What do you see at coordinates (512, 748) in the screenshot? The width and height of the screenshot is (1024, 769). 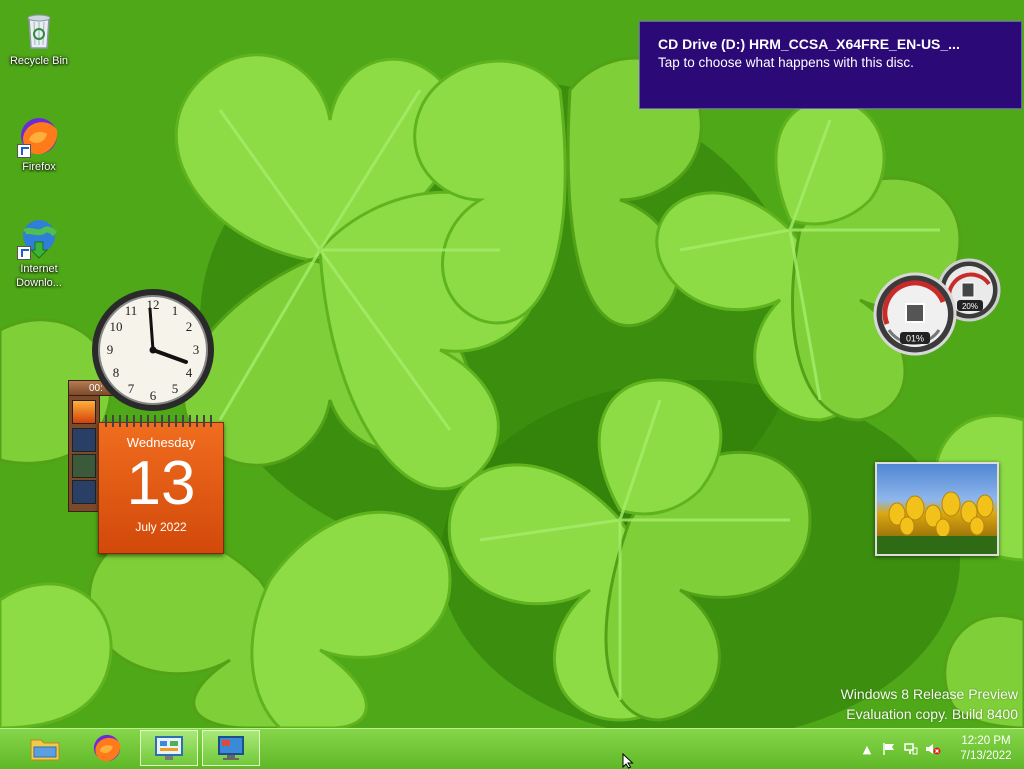 I see `taskbar: ▲ 12:20 PM 7/13/2022` at bounding box center [512, 748].